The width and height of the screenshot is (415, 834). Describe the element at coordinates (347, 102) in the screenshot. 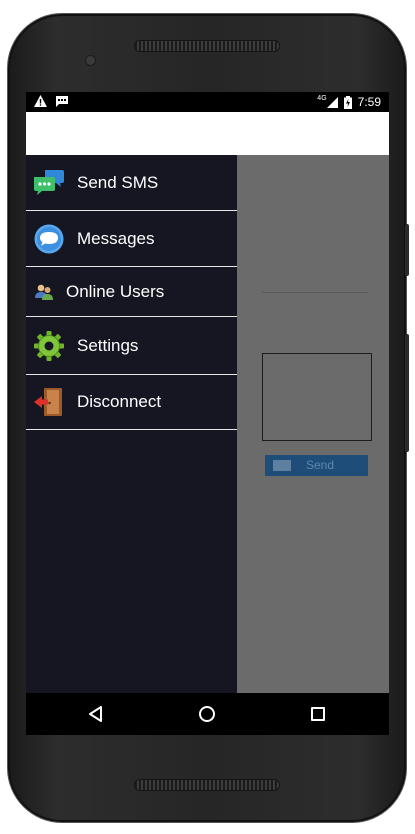

I see `battery-icon` at that location.